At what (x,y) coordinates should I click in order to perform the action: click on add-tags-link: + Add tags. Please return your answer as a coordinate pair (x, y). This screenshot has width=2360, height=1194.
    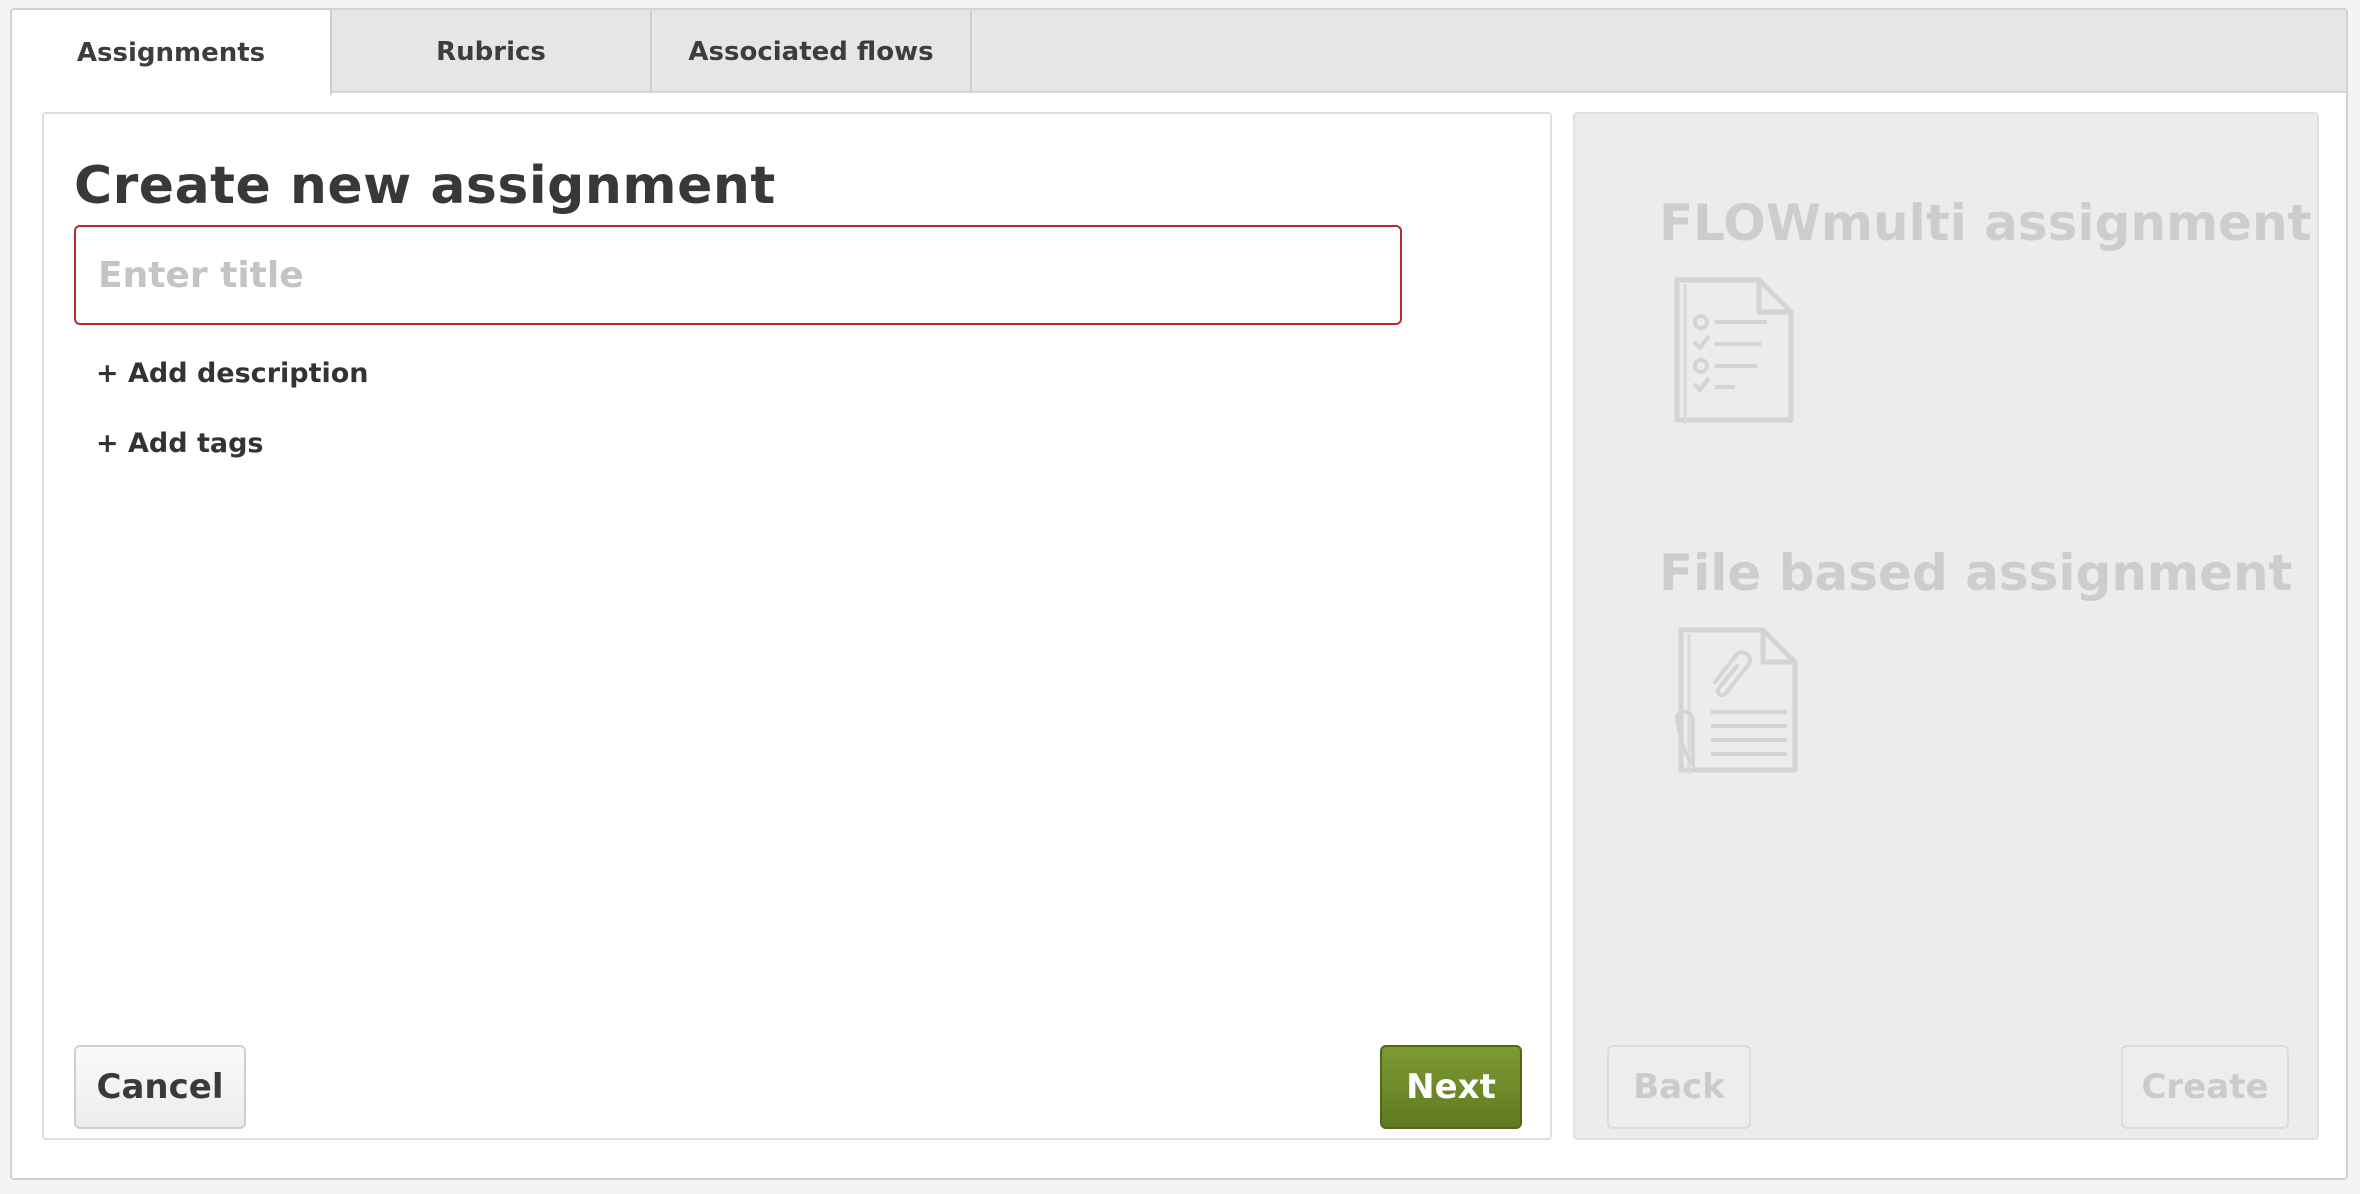
    Looking at the image, I should click on (180, 443).